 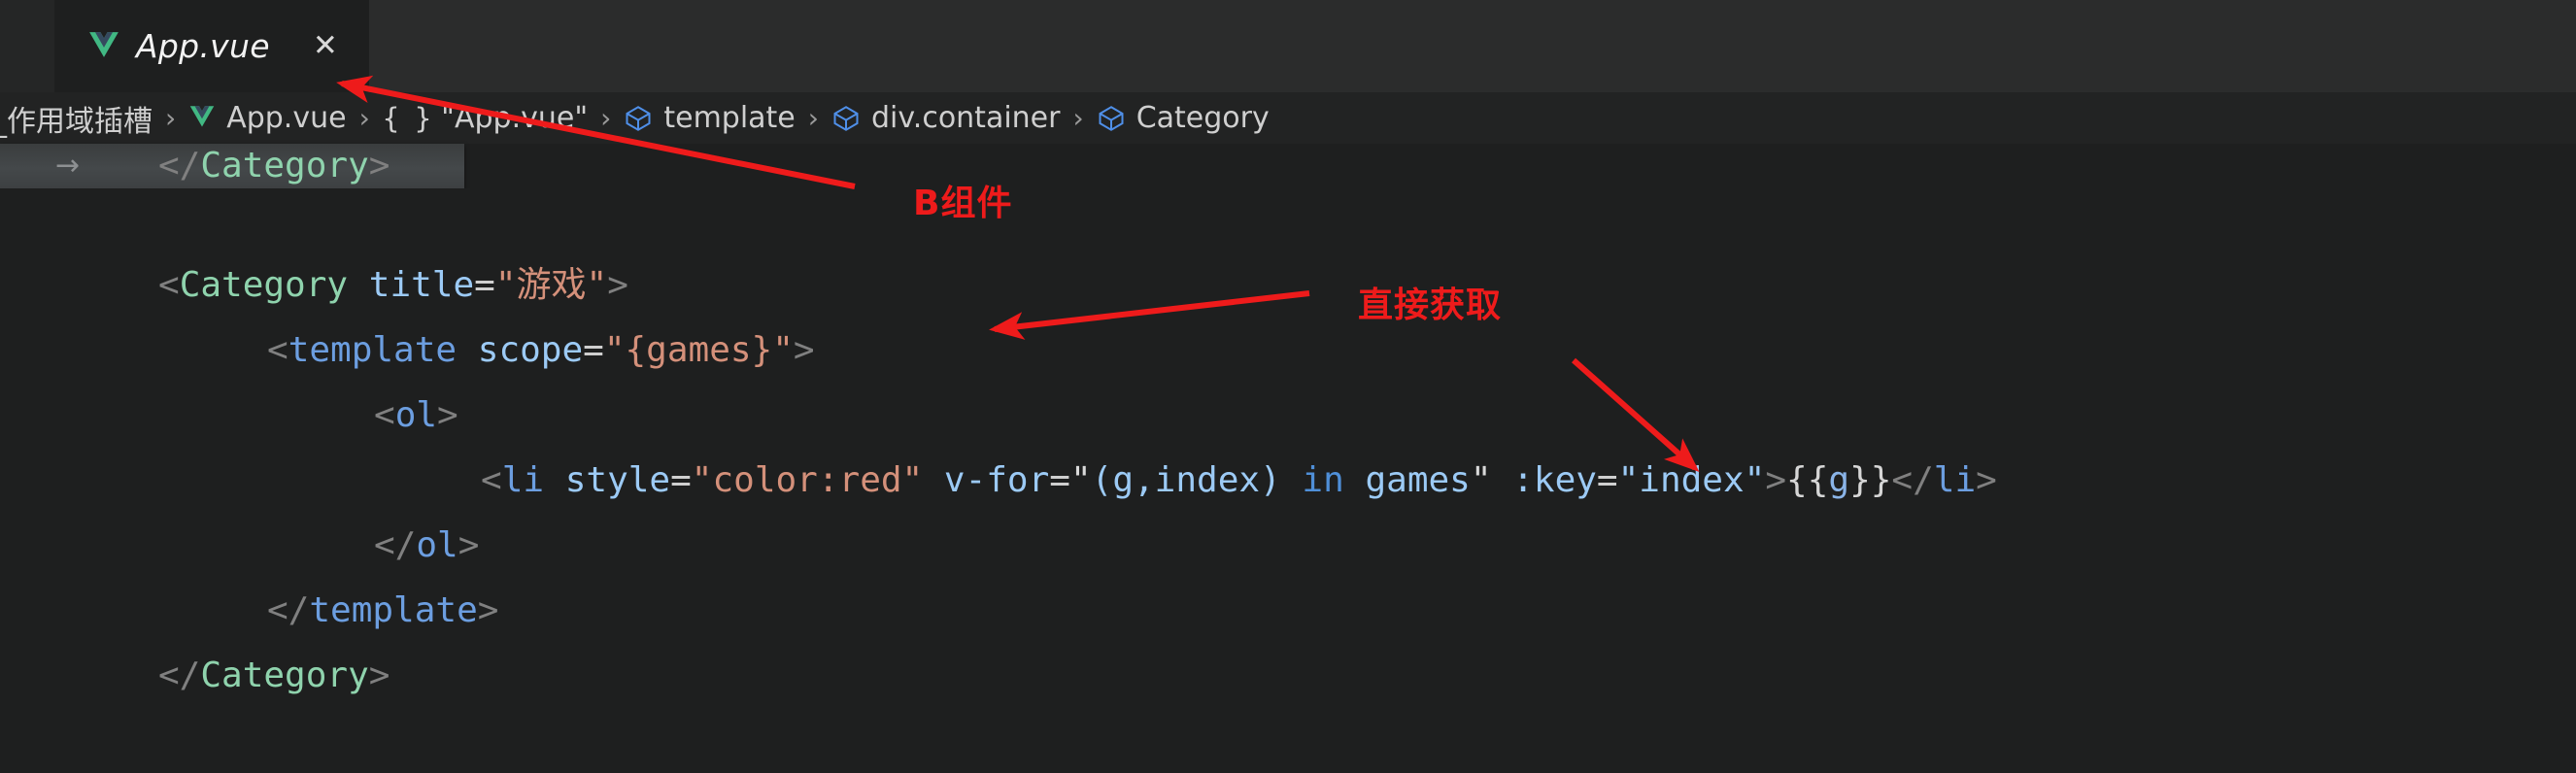 What do you see at coordinates (1323, 480) in the screenshot?
I see `code-token: in` at bounding box center [1323, 480].